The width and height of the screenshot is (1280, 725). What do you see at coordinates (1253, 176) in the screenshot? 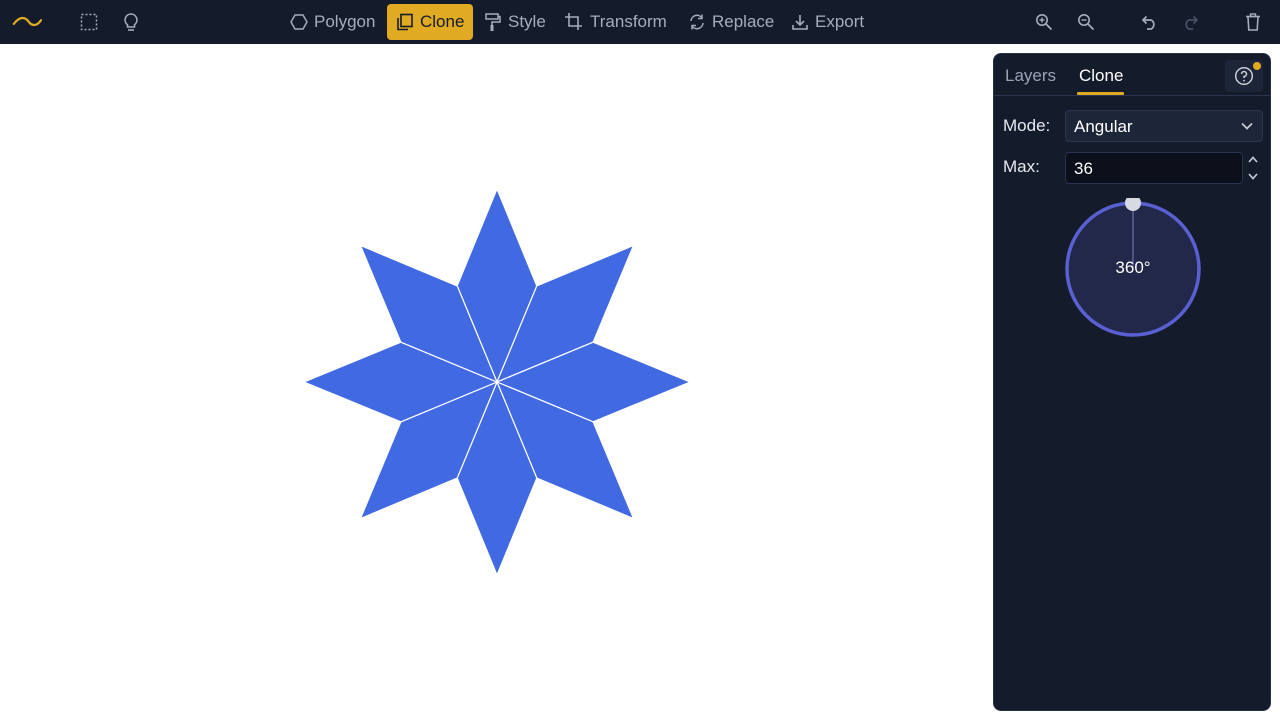
I see `stepper-down-icon` at bounding box center [1253, 176].